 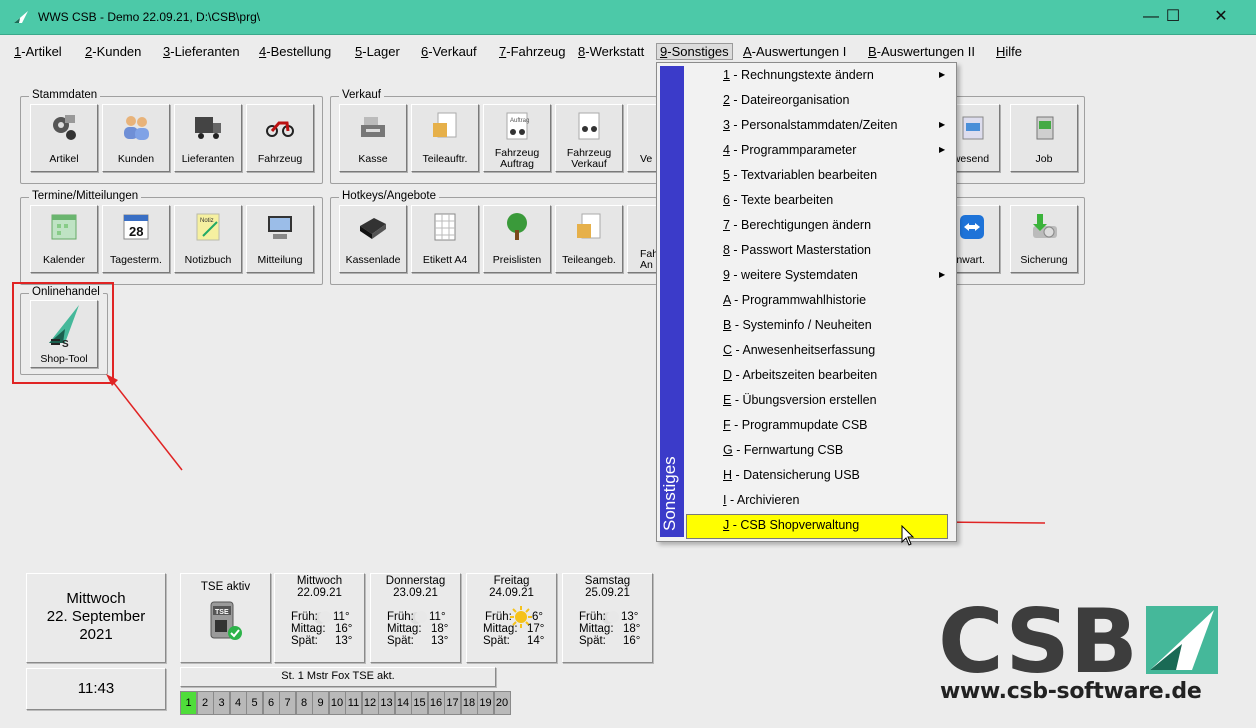 I want to click on menuitem-berechtigungen: 7 - Berechtigungen ändern, so click(x=797, y=225).